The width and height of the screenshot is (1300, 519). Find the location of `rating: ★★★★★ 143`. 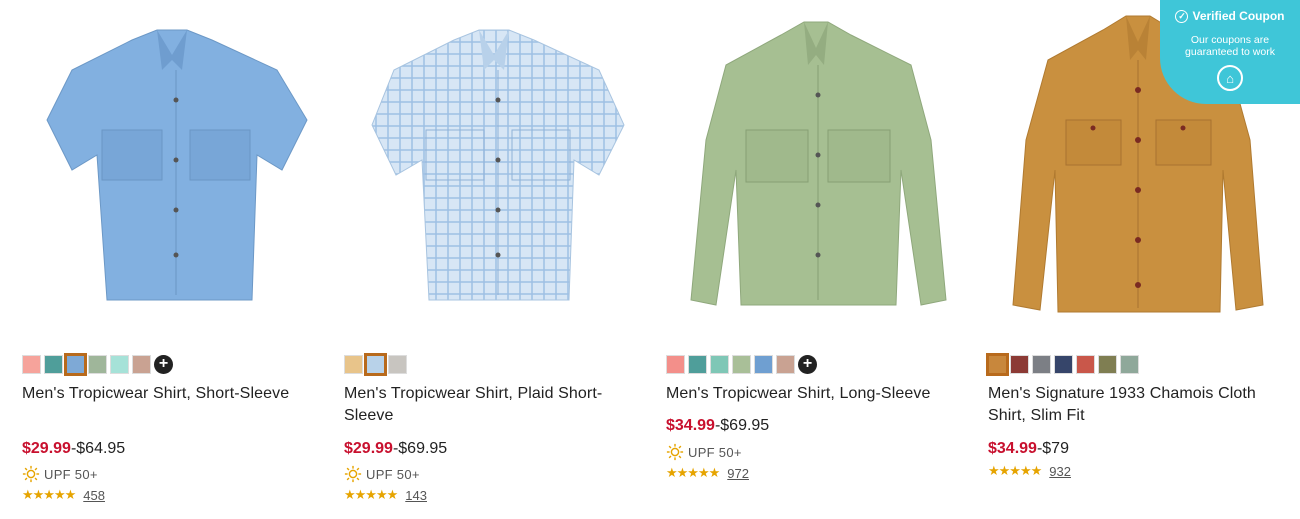

rating: ★★★★★ 143 is located at coordinates (385, 495).